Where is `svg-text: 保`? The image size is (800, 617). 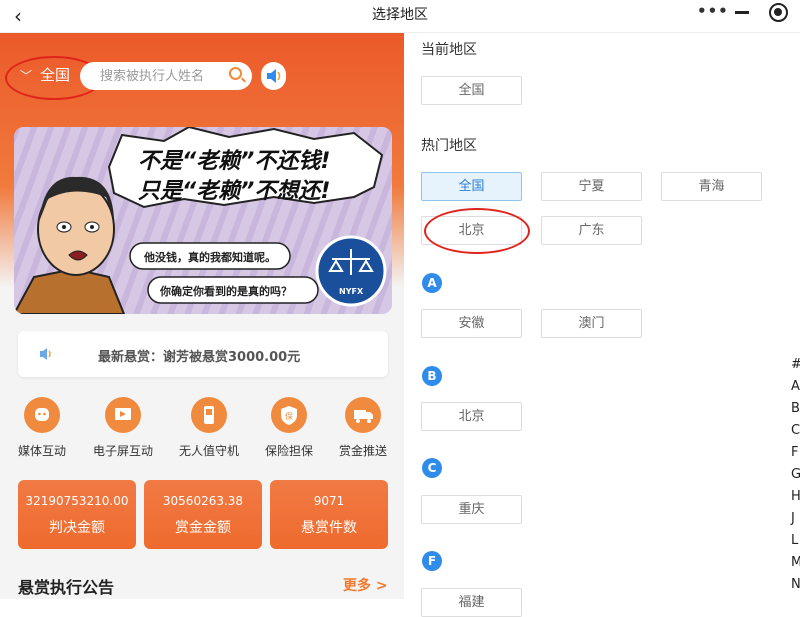 svg-text: 保 is located at coordinates (289, 416).